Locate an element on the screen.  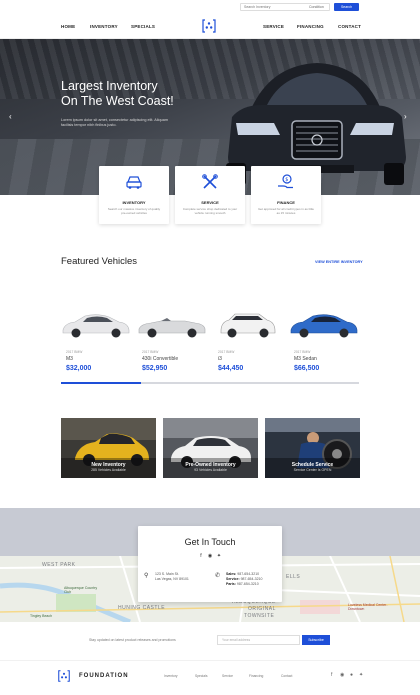
map-label: TOWNSITE is located at coordinates (259, 616).